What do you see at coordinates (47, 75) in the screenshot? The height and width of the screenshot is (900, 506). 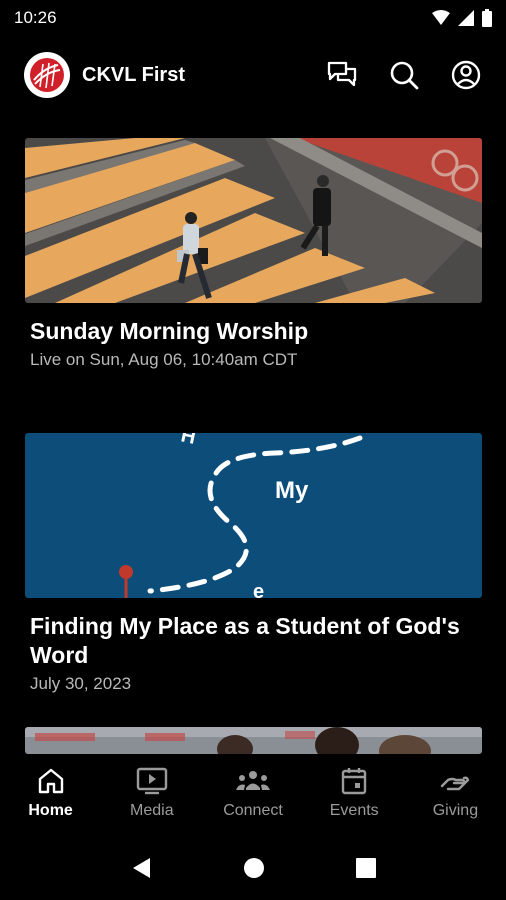 I see `church-logo` at bounding box center [47, 75].